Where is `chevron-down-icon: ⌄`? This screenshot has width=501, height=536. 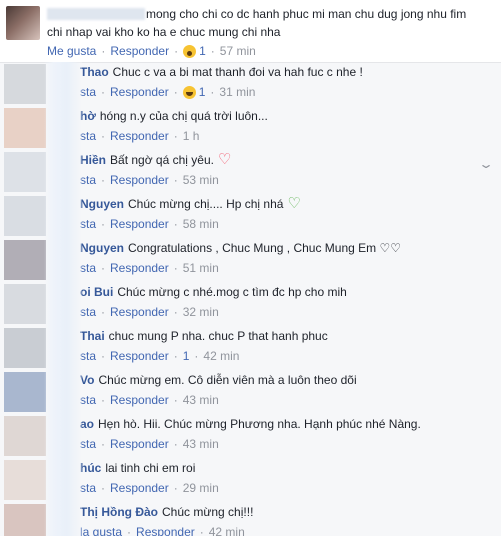 chevron-down-icon: ⌄ is located at coordinates (486, 164).